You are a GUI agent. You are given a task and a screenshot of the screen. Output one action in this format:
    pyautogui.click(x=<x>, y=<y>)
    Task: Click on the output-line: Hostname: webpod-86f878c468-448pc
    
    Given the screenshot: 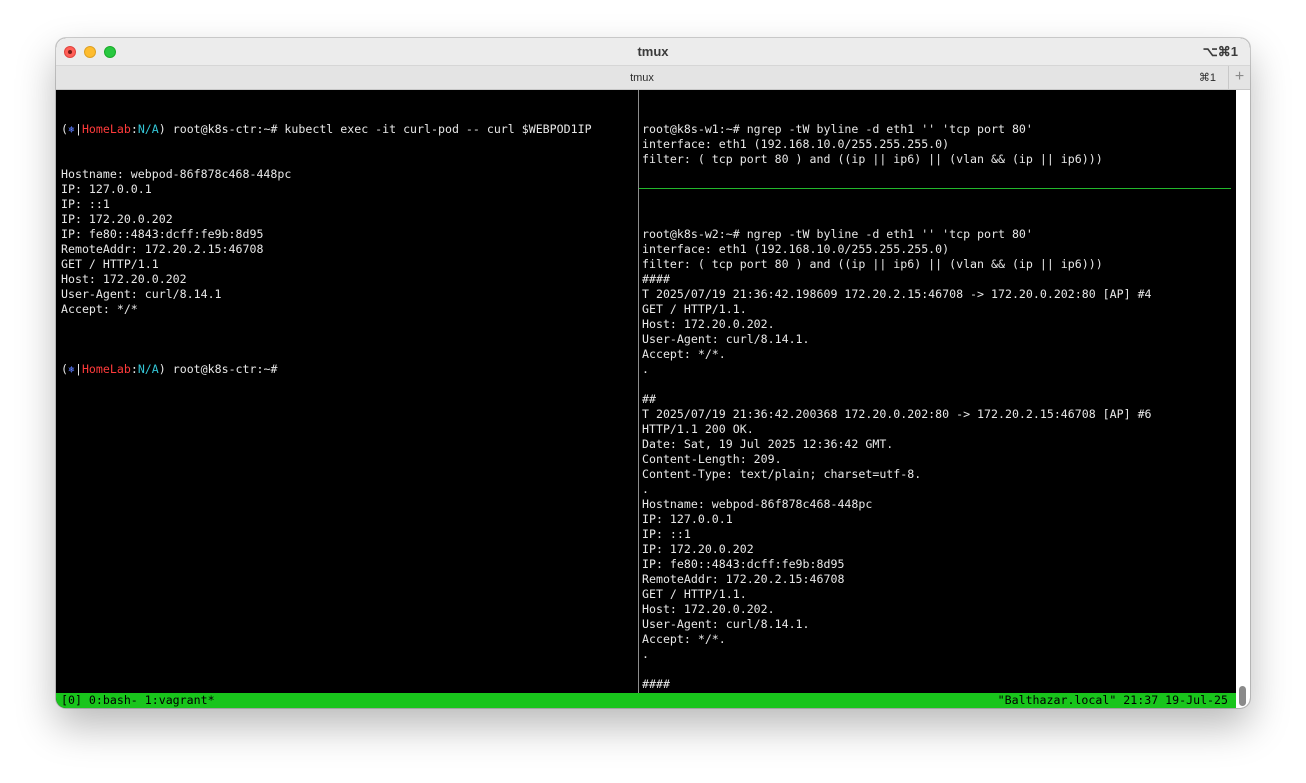 What is the action you would take?
    pyautogui.click(x=176, y=174)
    